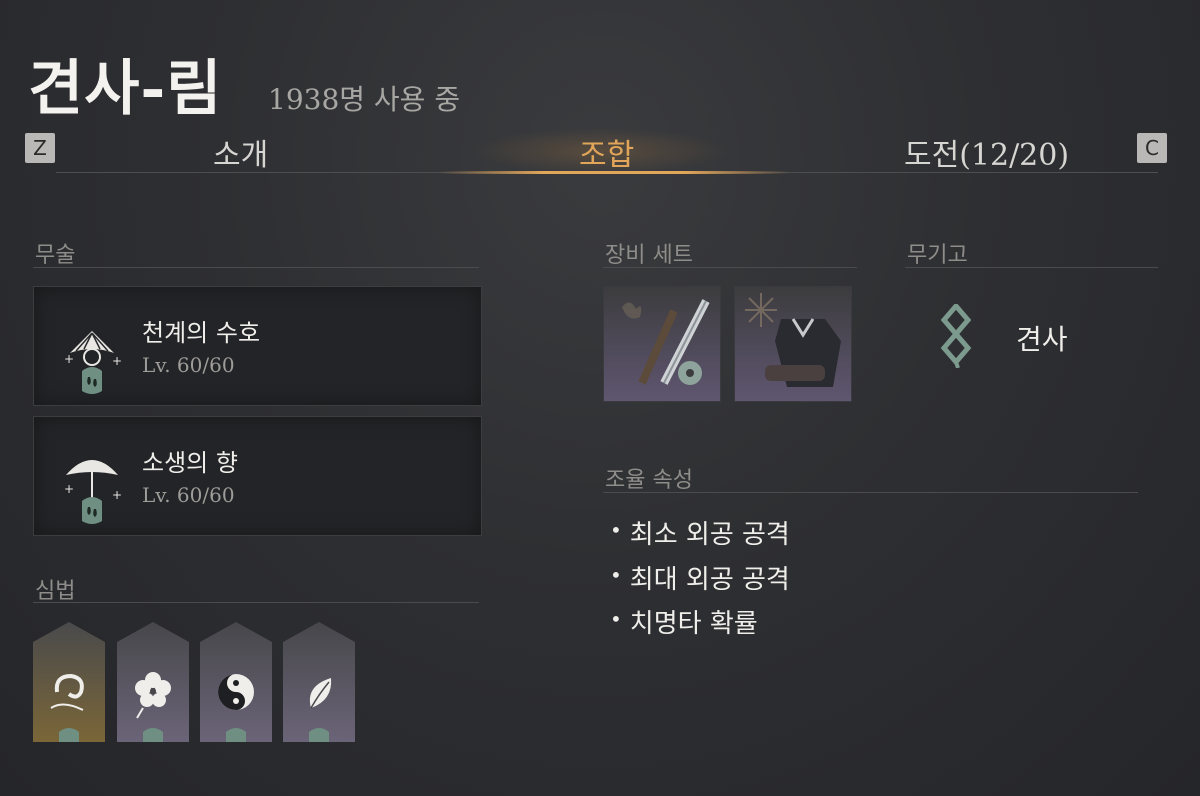 The image size is (1200, 796). I want to click on attributes-section-divider, so click(870, 492).